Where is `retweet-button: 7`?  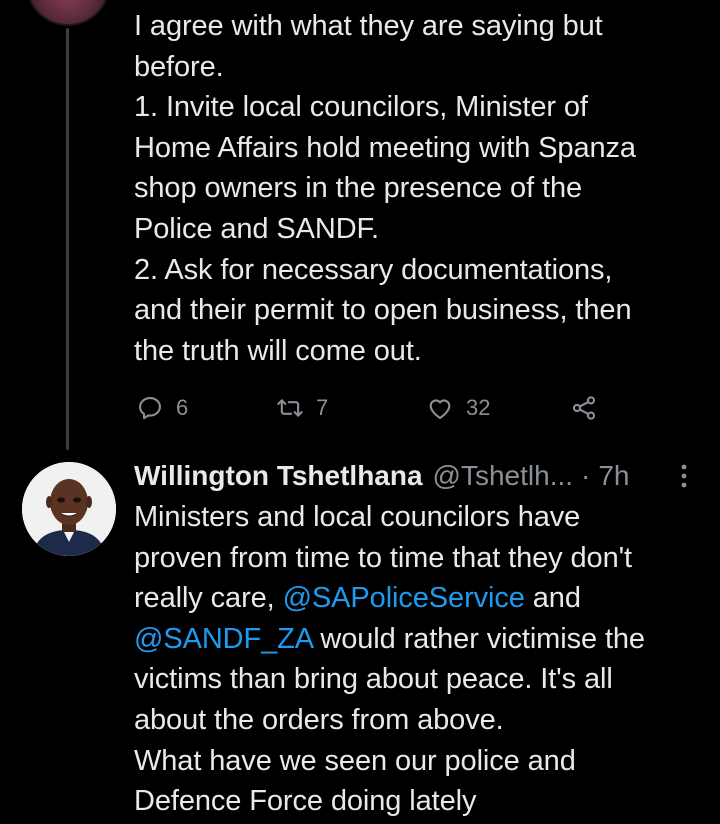 retweet-button: 7 is located at coordinates (302, 408).